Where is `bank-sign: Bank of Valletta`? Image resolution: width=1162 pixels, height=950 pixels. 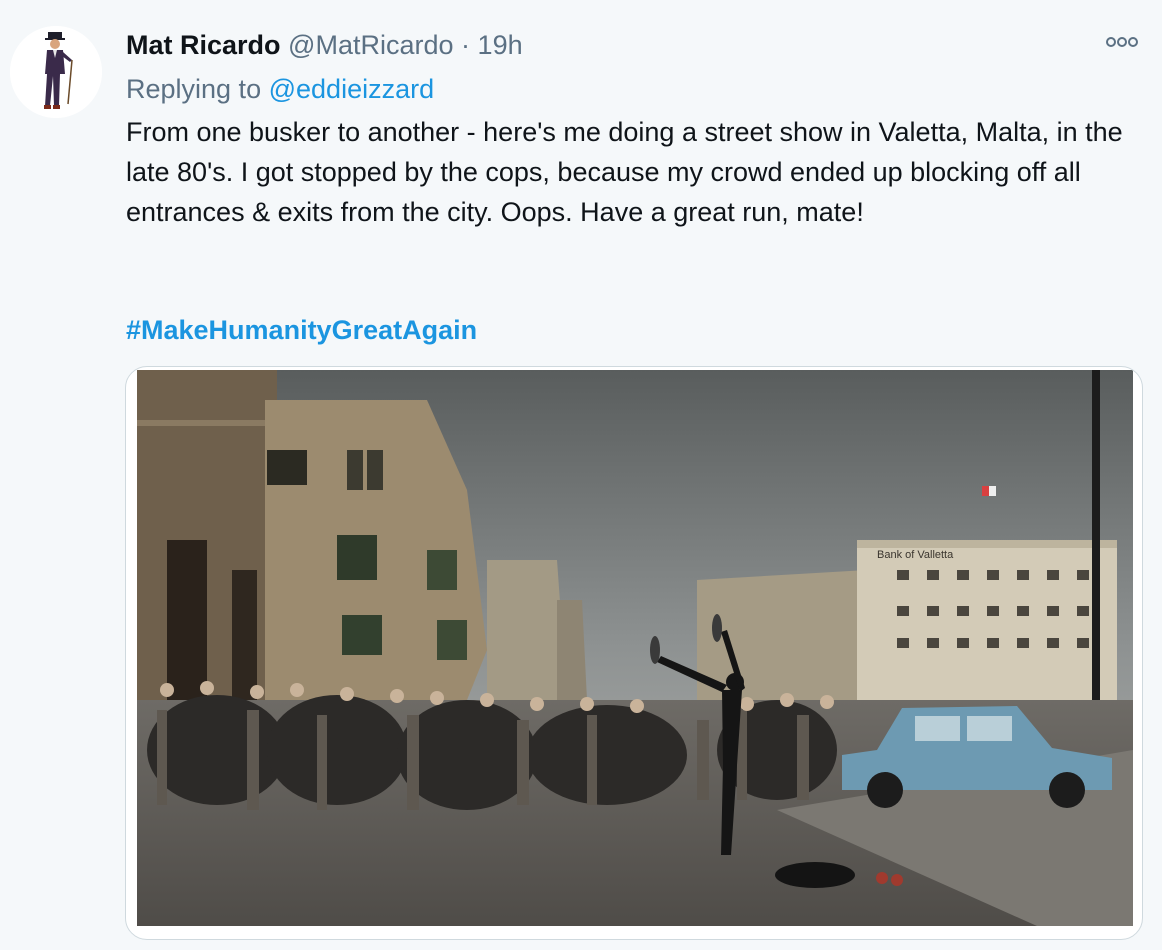
bank-sign: Bank of Valletta is located at coordinates (915, 555).